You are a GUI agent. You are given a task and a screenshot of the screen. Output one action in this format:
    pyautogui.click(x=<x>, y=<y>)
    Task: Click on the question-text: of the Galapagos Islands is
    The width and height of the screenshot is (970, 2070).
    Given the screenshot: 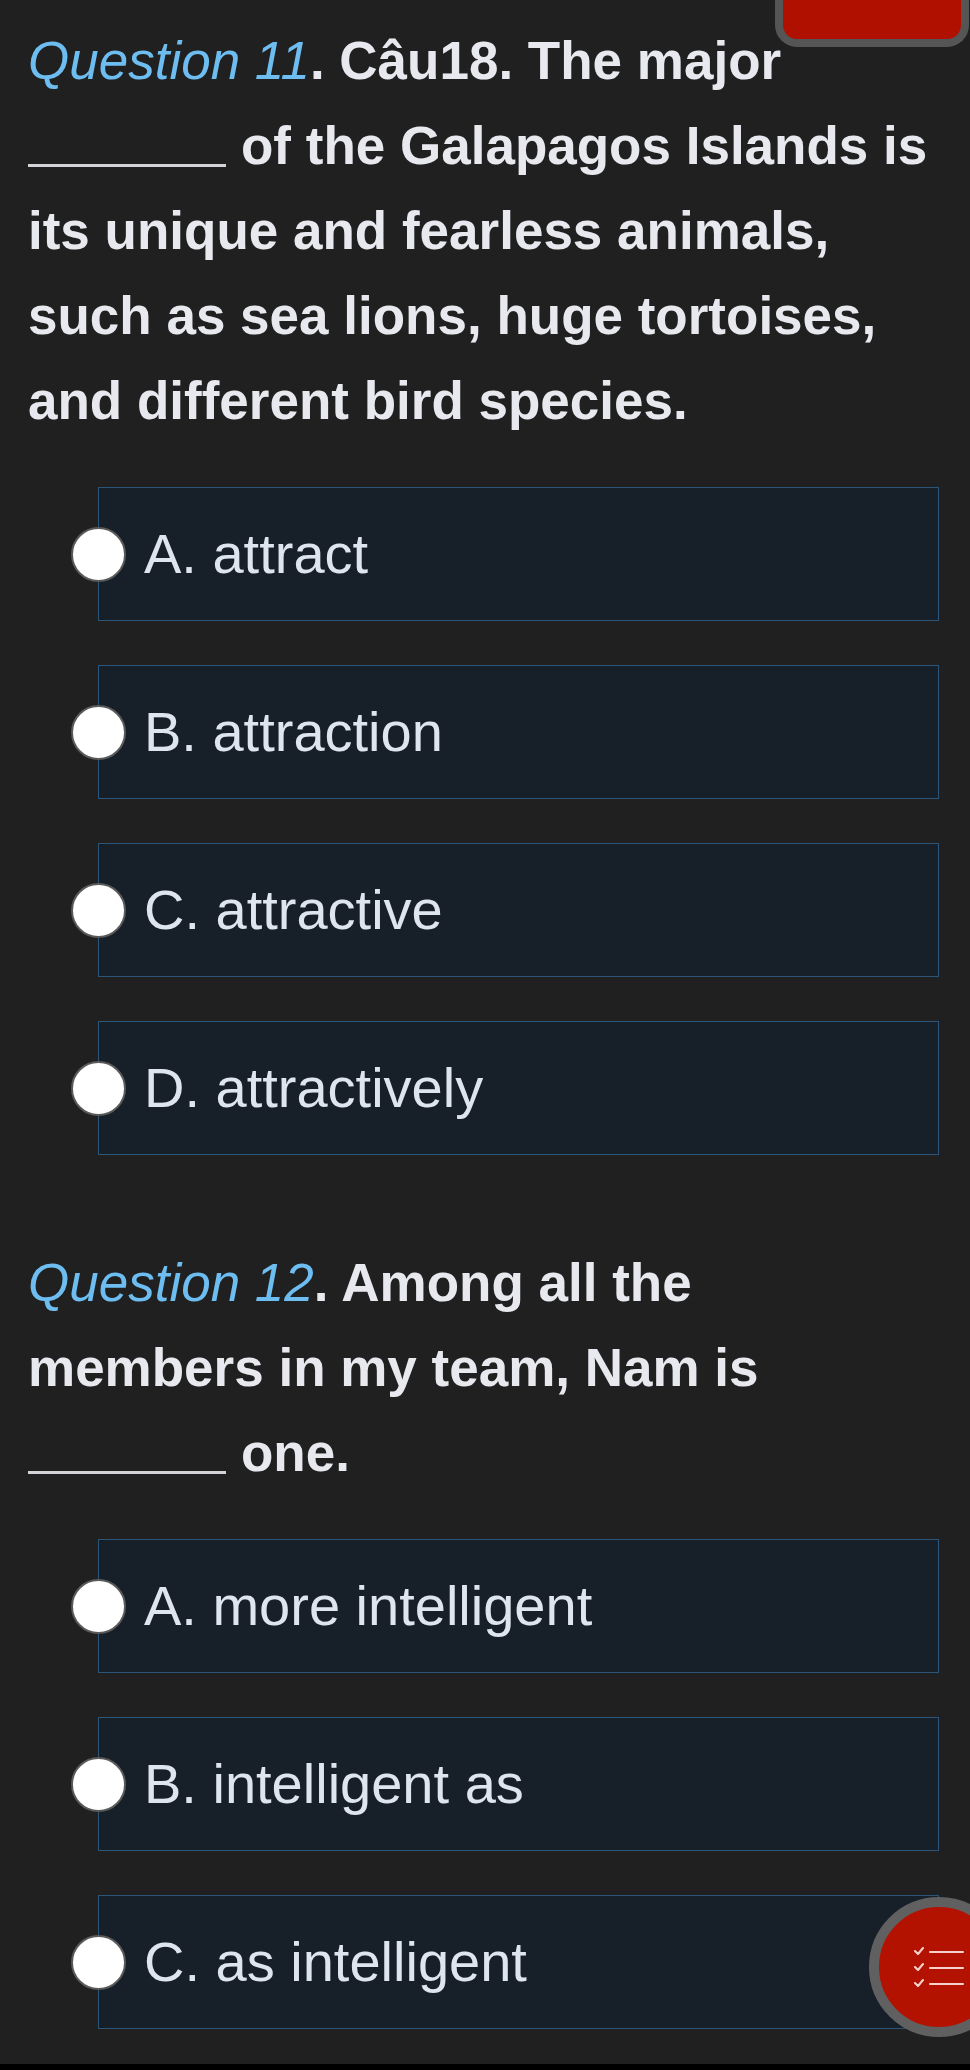 What is the action you would take?
    pyautogui.click(x=584, y=146)
    